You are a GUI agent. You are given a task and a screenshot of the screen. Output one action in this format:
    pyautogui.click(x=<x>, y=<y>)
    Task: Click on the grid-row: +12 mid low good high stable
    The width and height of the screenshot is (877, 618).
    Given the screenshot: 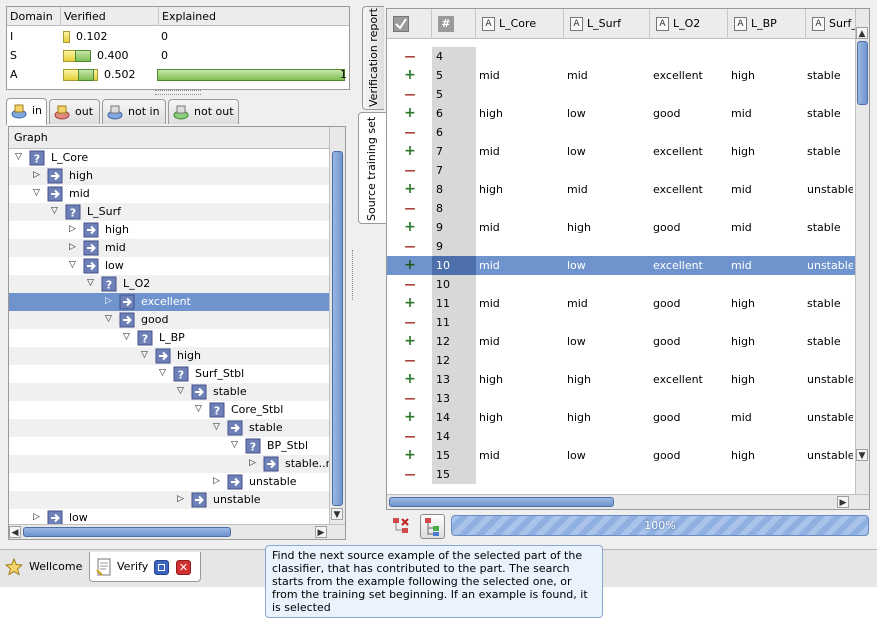 What is the action you would take?
    pyautogui.click(x=621, y=341)
    